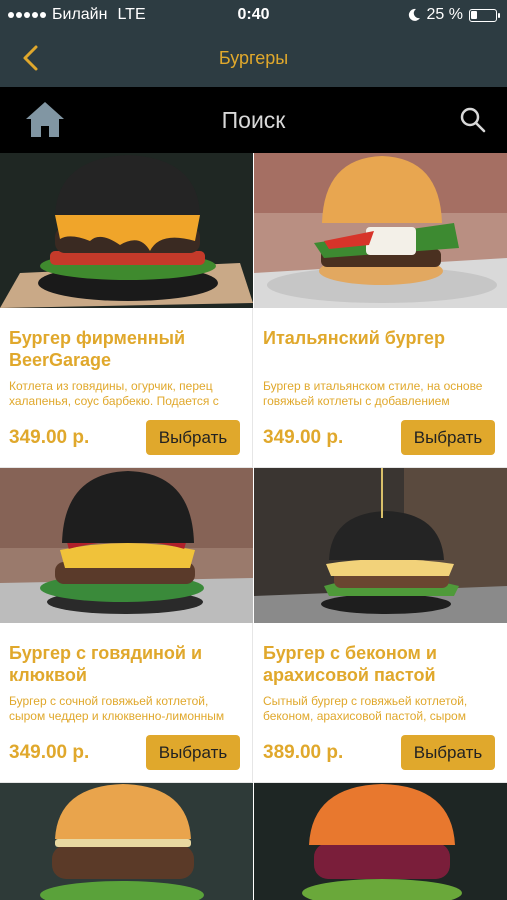 This screenshot has height=900, width=507. I want to click on top-bar: Билайн LTE 0:40 25 % Бургеры, so click(253, 43).